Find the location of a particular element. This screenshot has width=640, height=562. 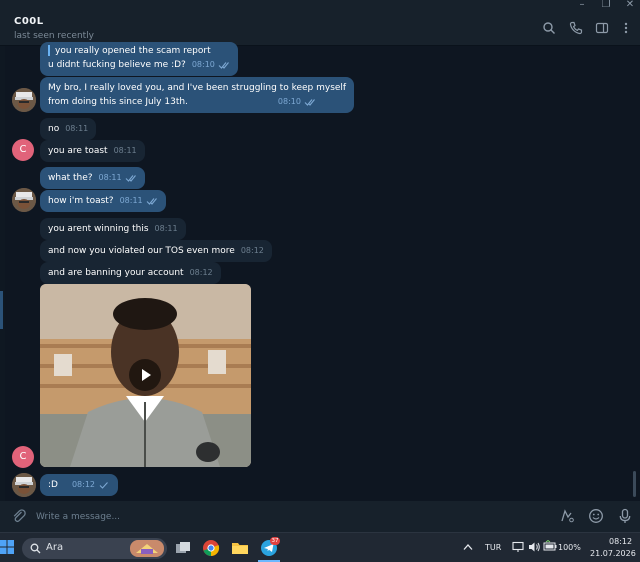

restore-button: ❐ is located at coordinates (606, 6).